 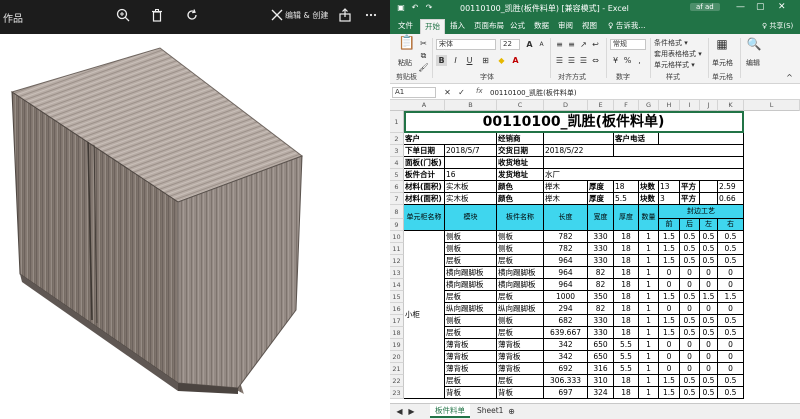 What do you see at coordinates (397, 285) in the screenshot?
I see `row-header: 14` at bounding box center [397, 285].